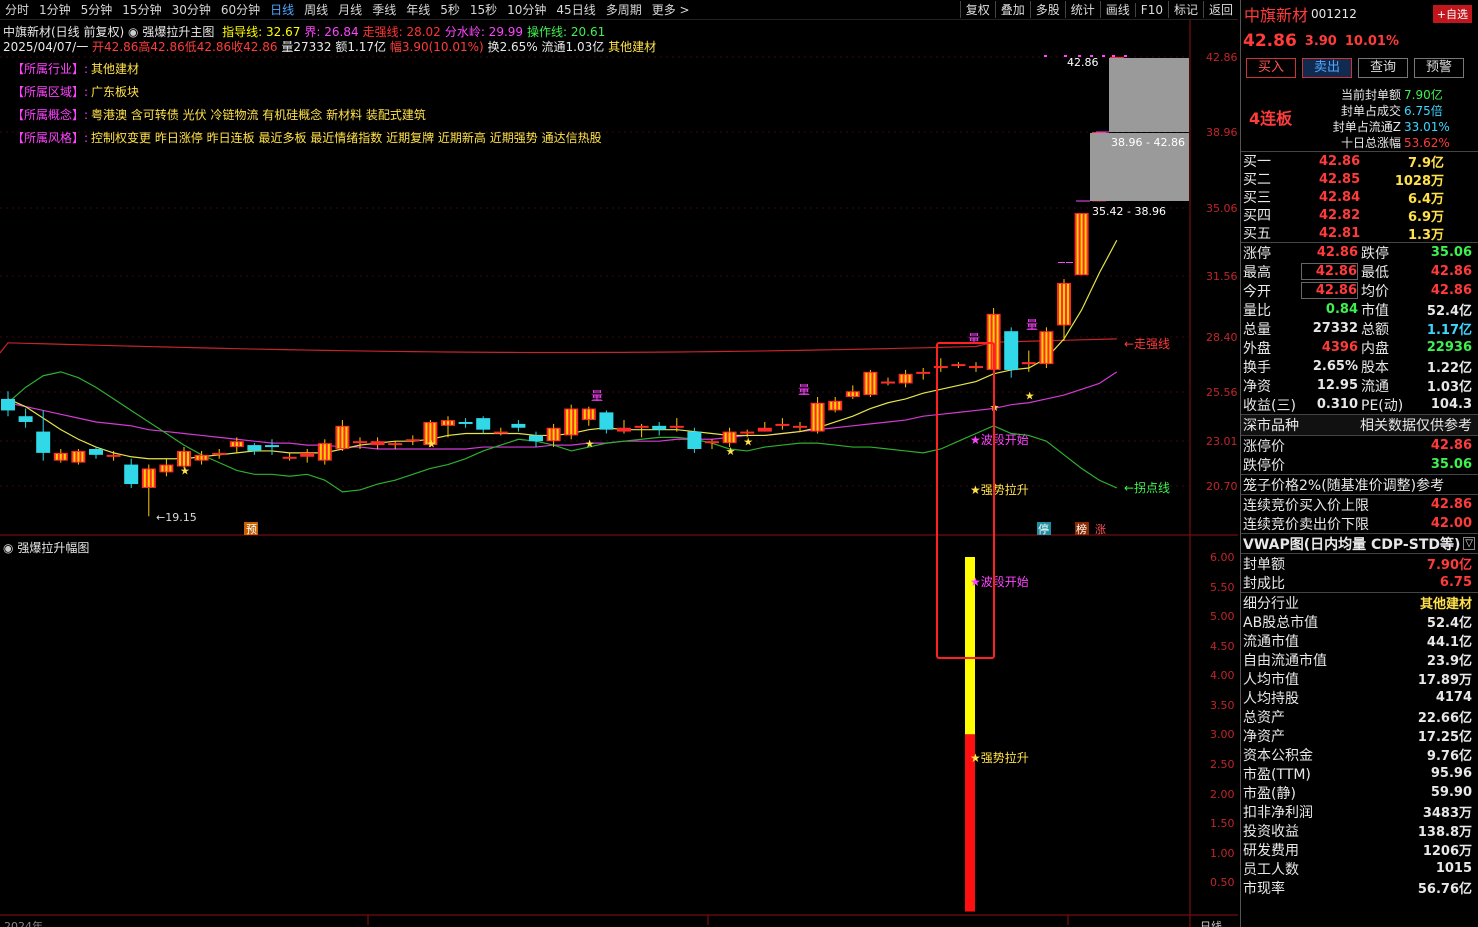 This screenshot has height=927, width=1478. Describe the element at coordinates (1359, 523) in the screenshot. I see `cage-row: 连续竞价卖出价下限 42.00` at that location.